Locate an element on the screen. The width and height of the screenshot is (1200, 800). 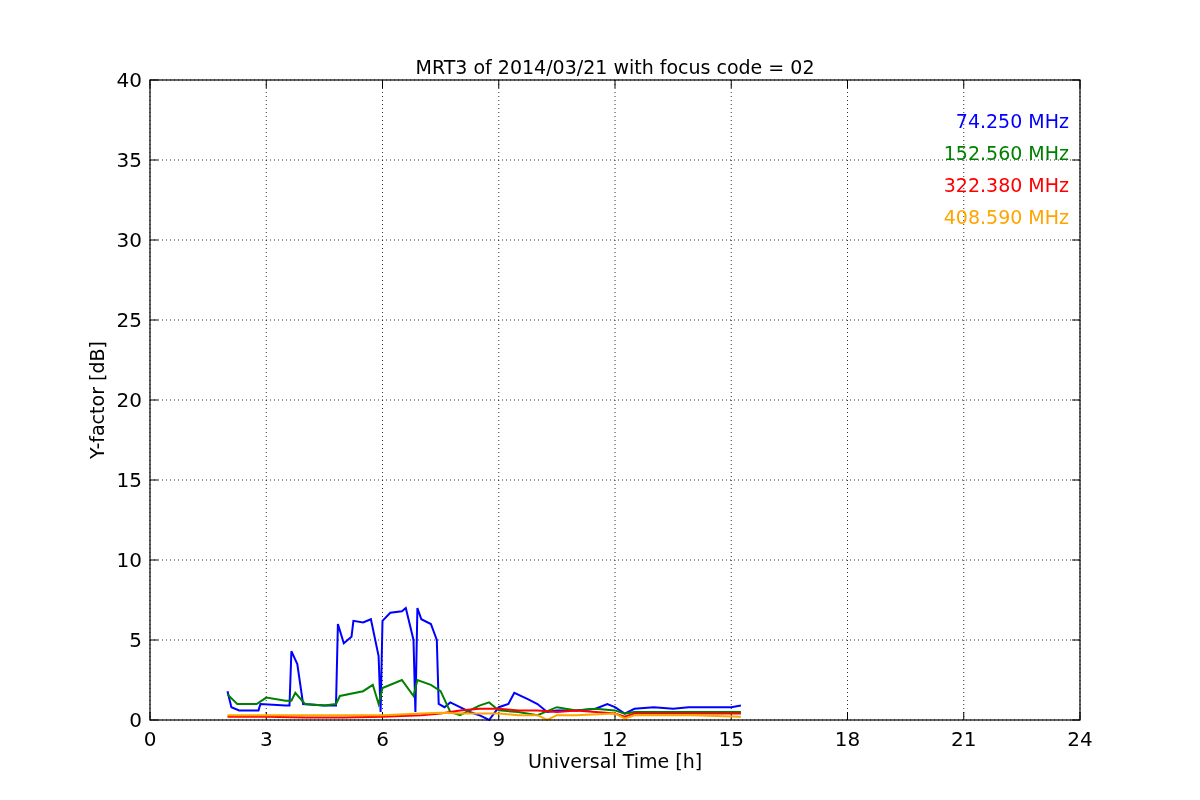
tick-label: 6 is located at coordinates (382, 739).